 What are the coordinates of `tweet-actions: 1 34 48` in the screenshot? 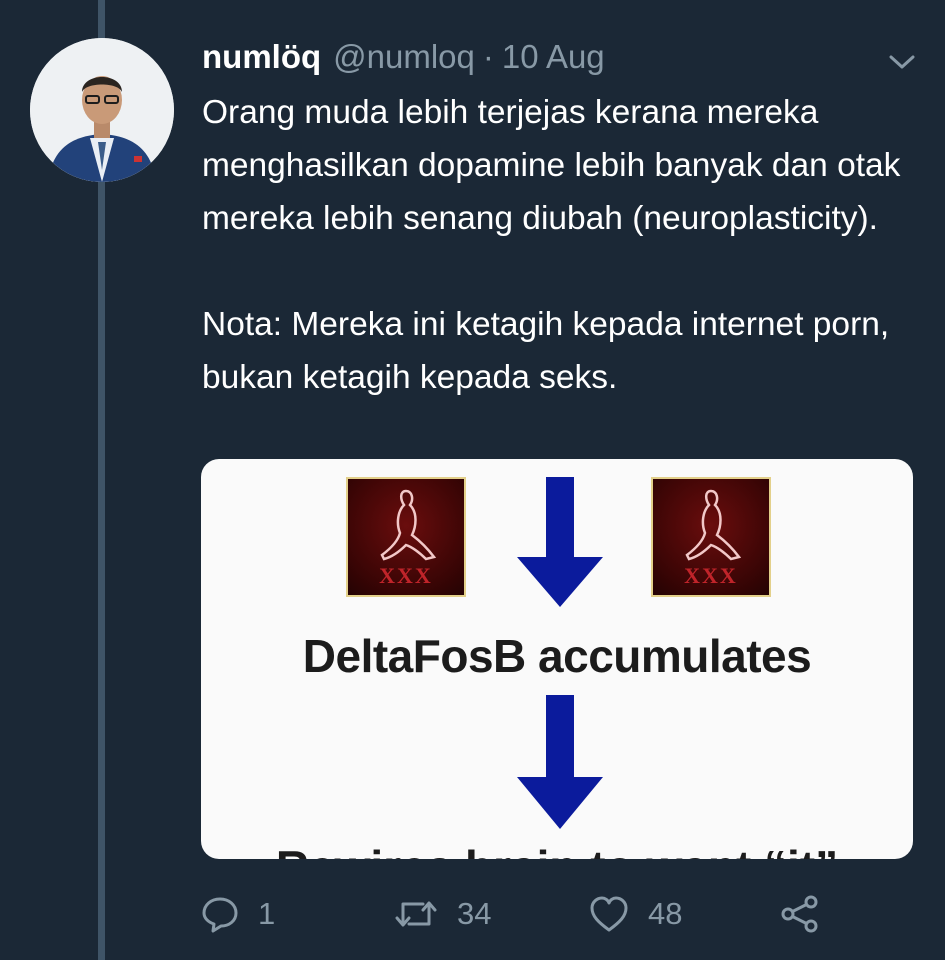 It's located at (560, 914).